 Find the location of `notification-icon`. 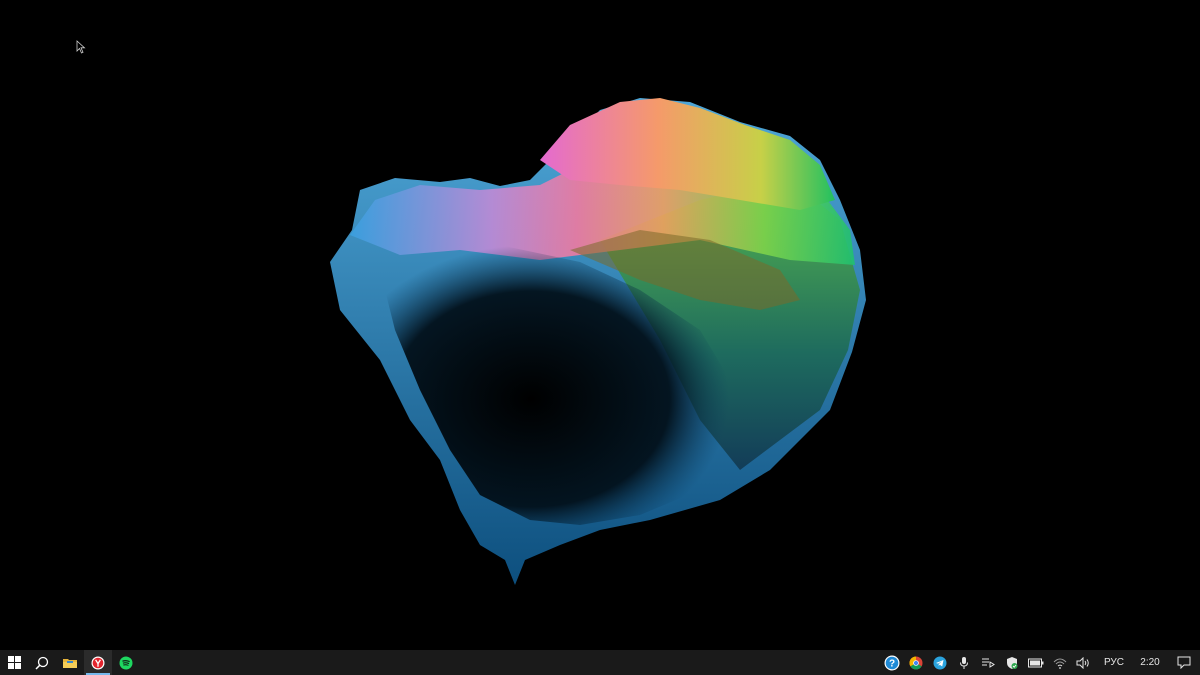

notification-icon is located at coordinates (1184, 662).